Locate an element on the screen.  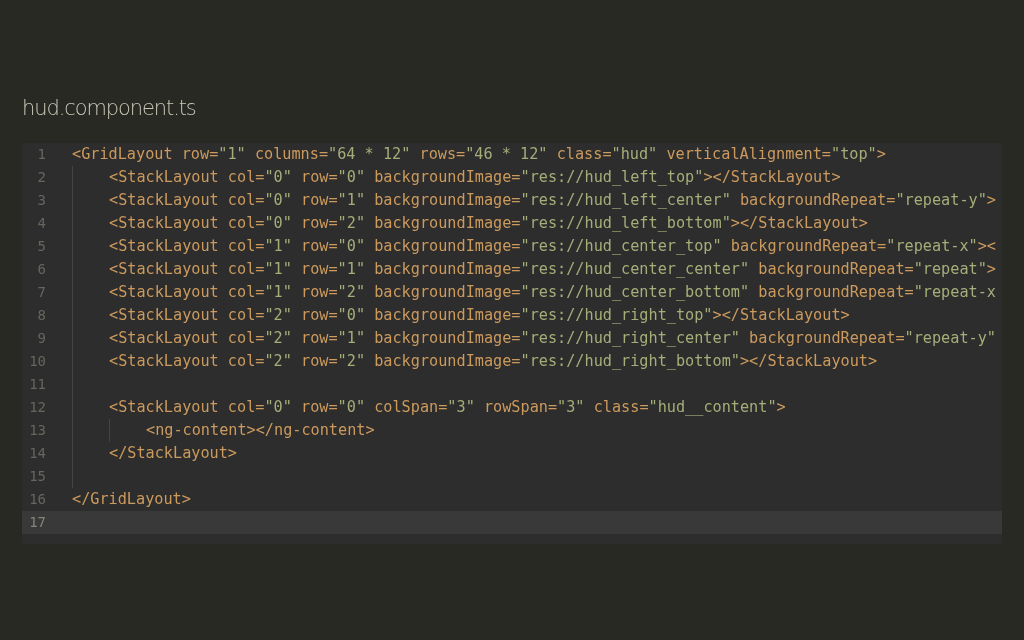
line-number: 1 is located at coordinates (41, 154).